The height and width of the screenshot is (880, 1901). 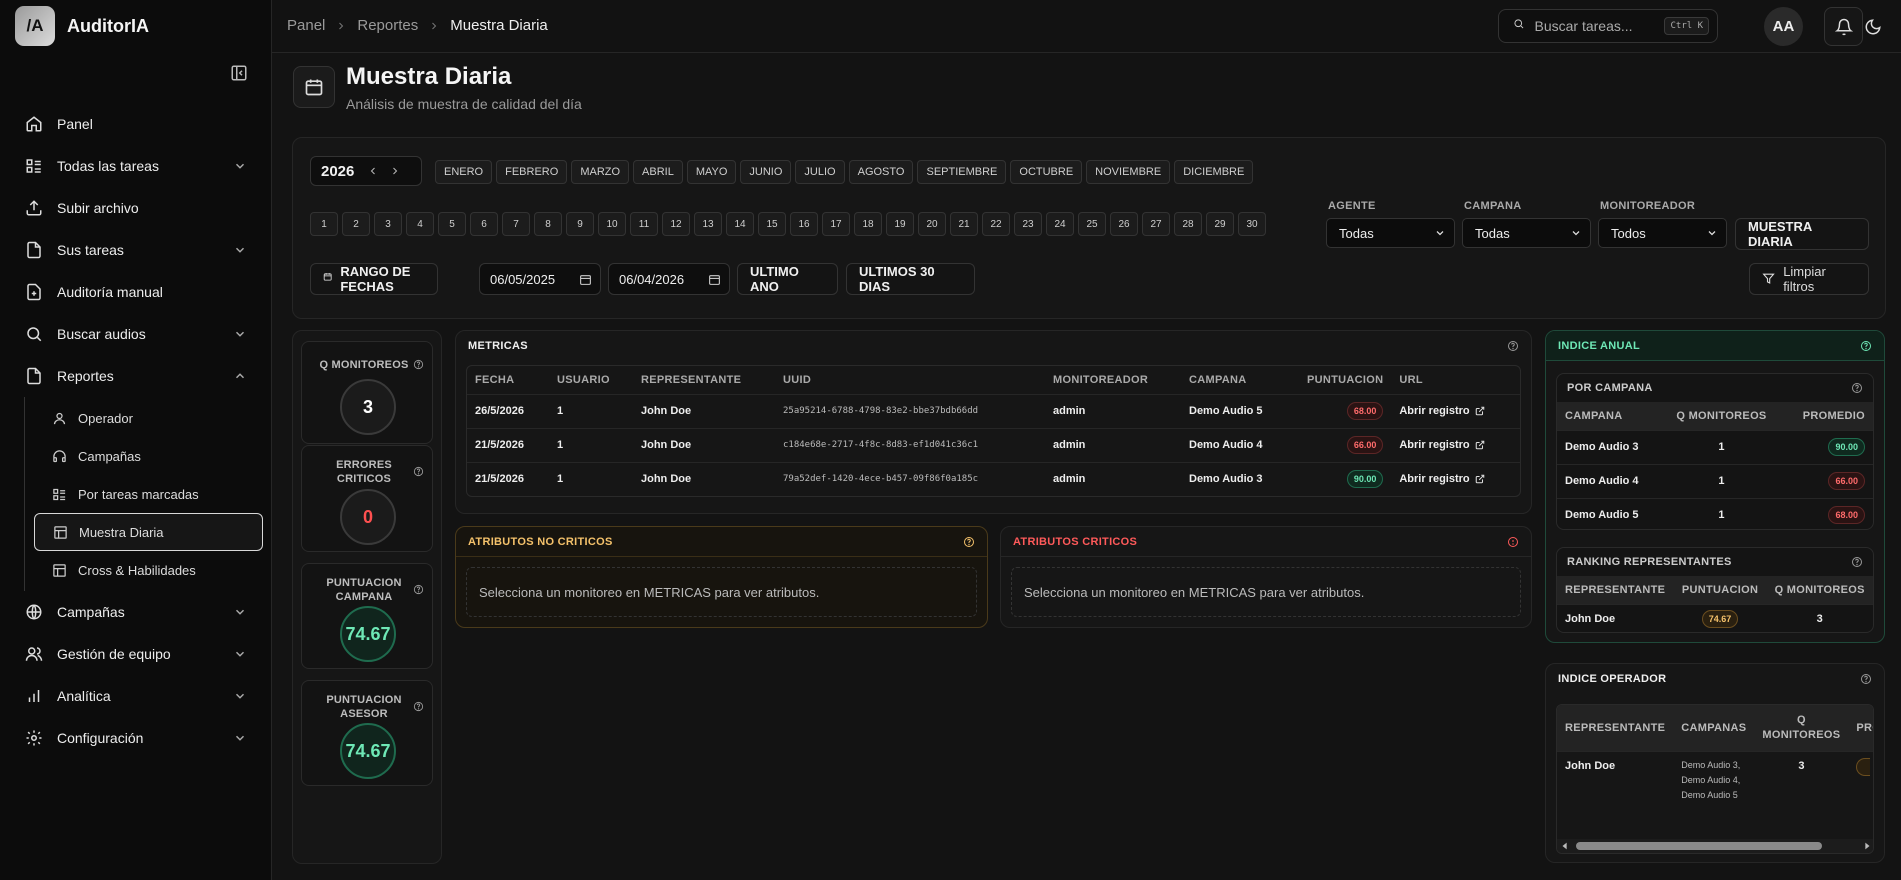 I want to click on search-box: Ctrl K, so click(x=1608, y=26).